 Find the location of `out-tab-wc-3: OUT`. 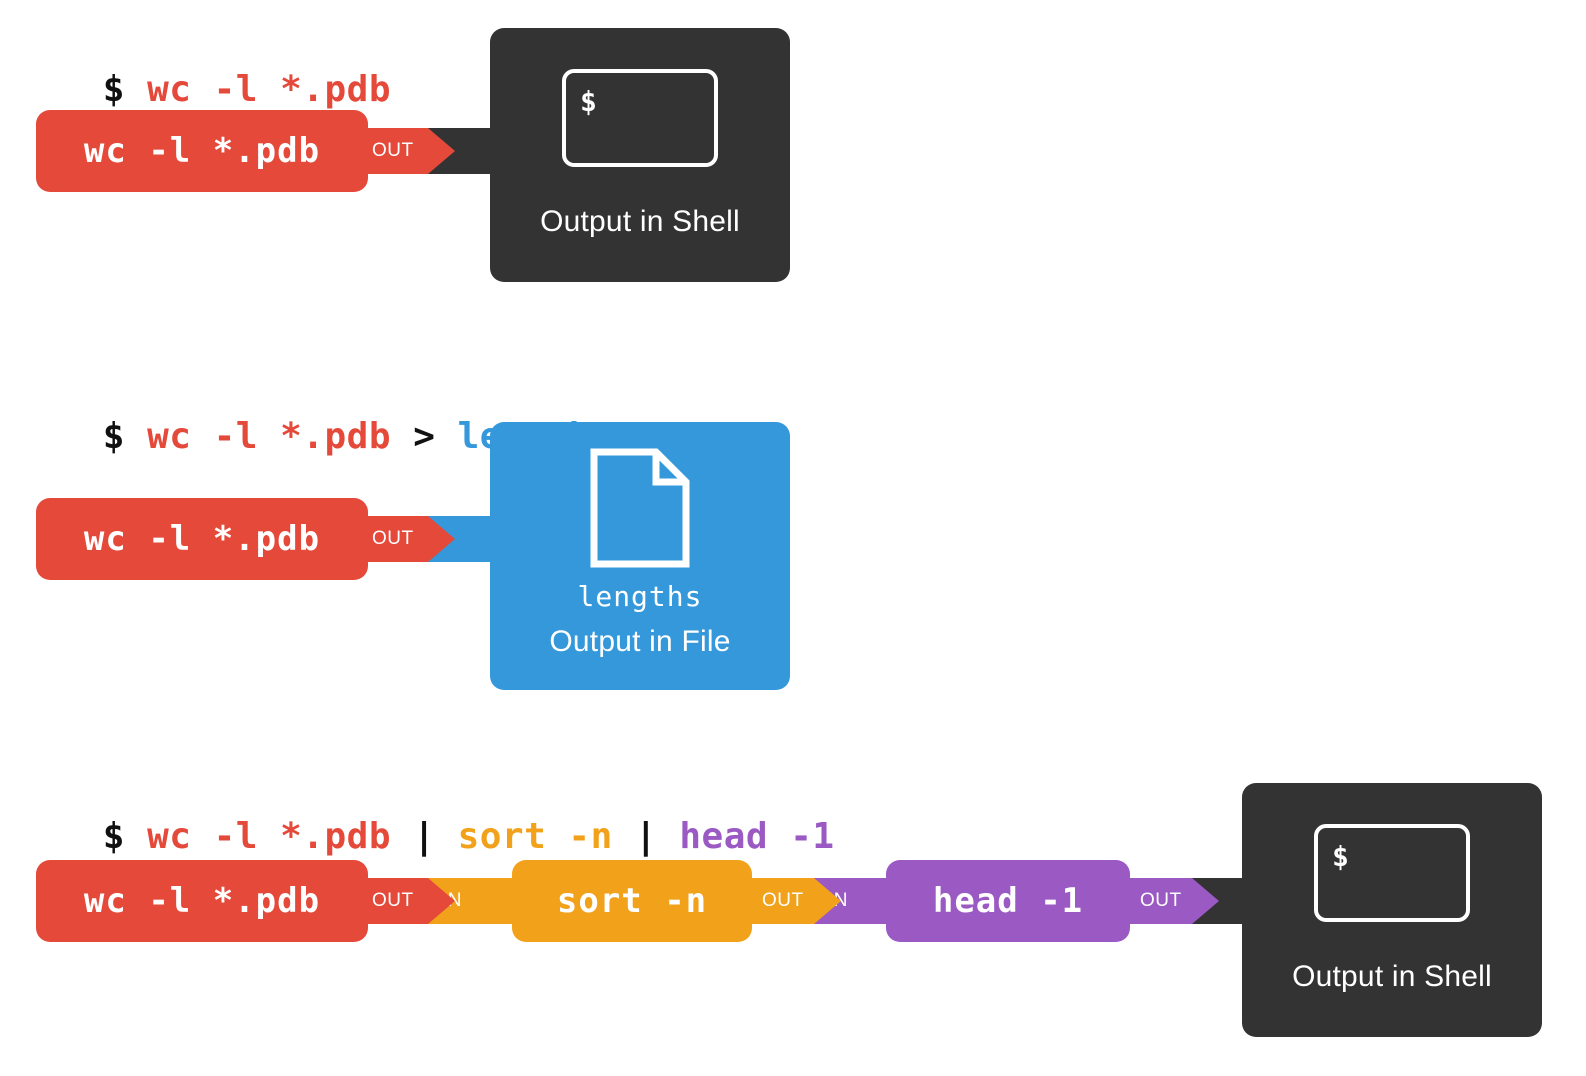

out-tab-wc-3: OUT is located at coordinates (408, 901).